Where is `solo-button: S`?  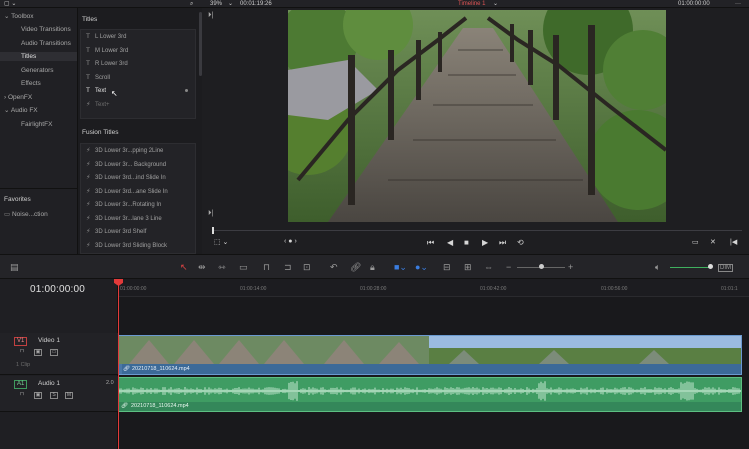 solo-button: S is located at coordinates (54, 395).